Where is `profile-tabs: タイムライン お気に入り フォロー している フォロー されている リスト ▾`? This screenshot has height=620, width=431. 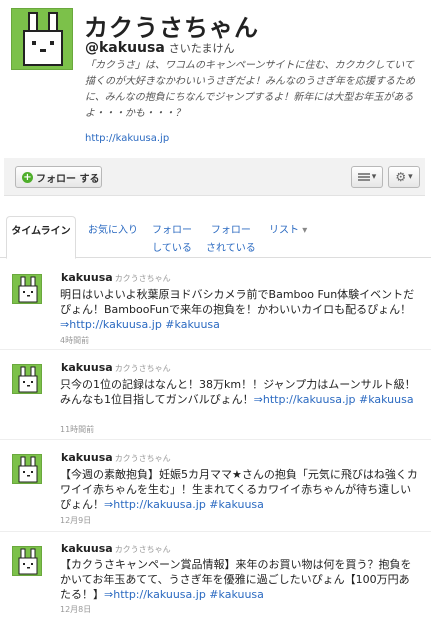
profile-tabs: タイムライン お気に入り フォロー している フォロー されている リスト ▾ is located at coordinates (215, 237).